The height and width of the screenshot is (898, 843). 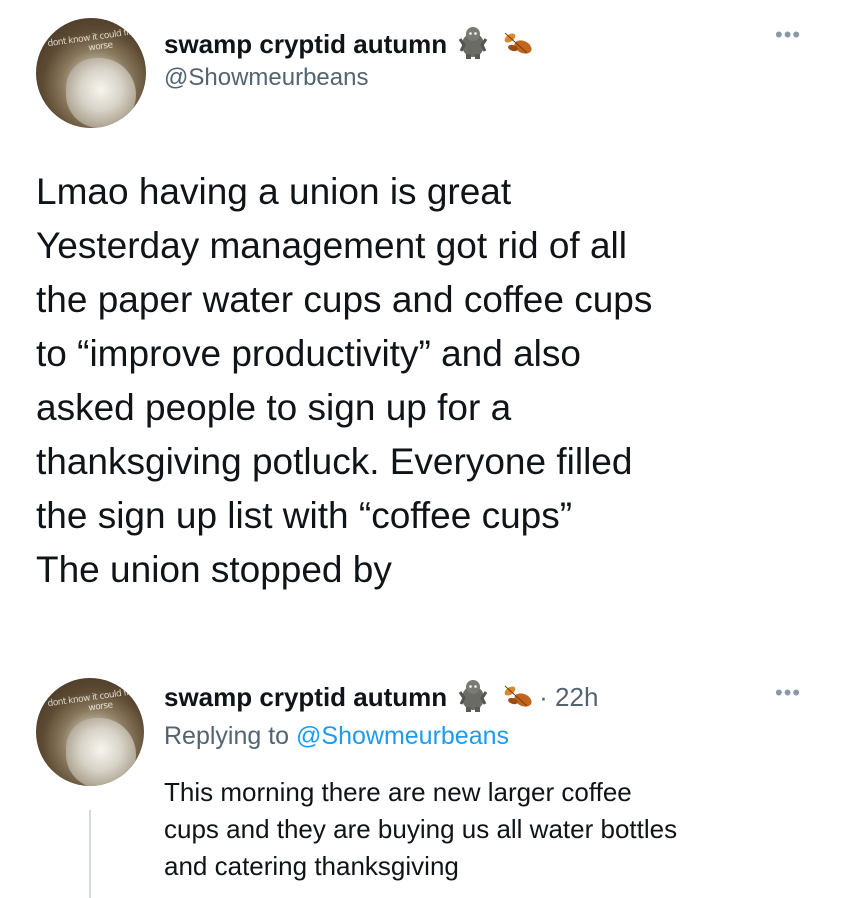 What do you see at coordinates (334, 461) in the screenshot?
I see `tweet-line: thanksgiving potluck. Everyone filled` at bounding box center [334, 461].